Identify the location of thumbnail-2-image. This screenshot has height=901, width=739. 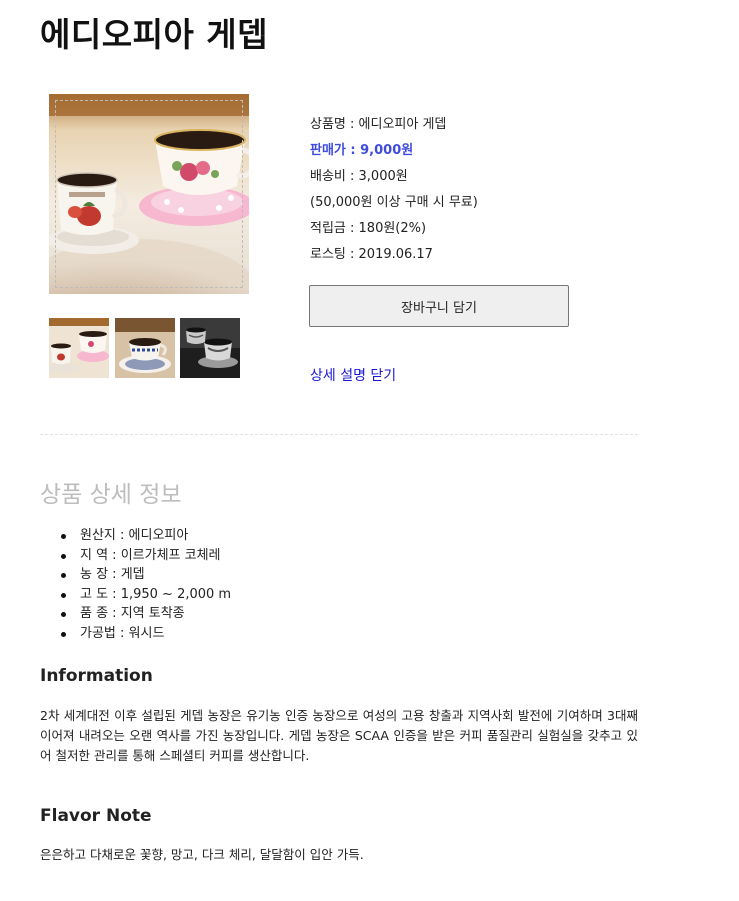
(145, 348).